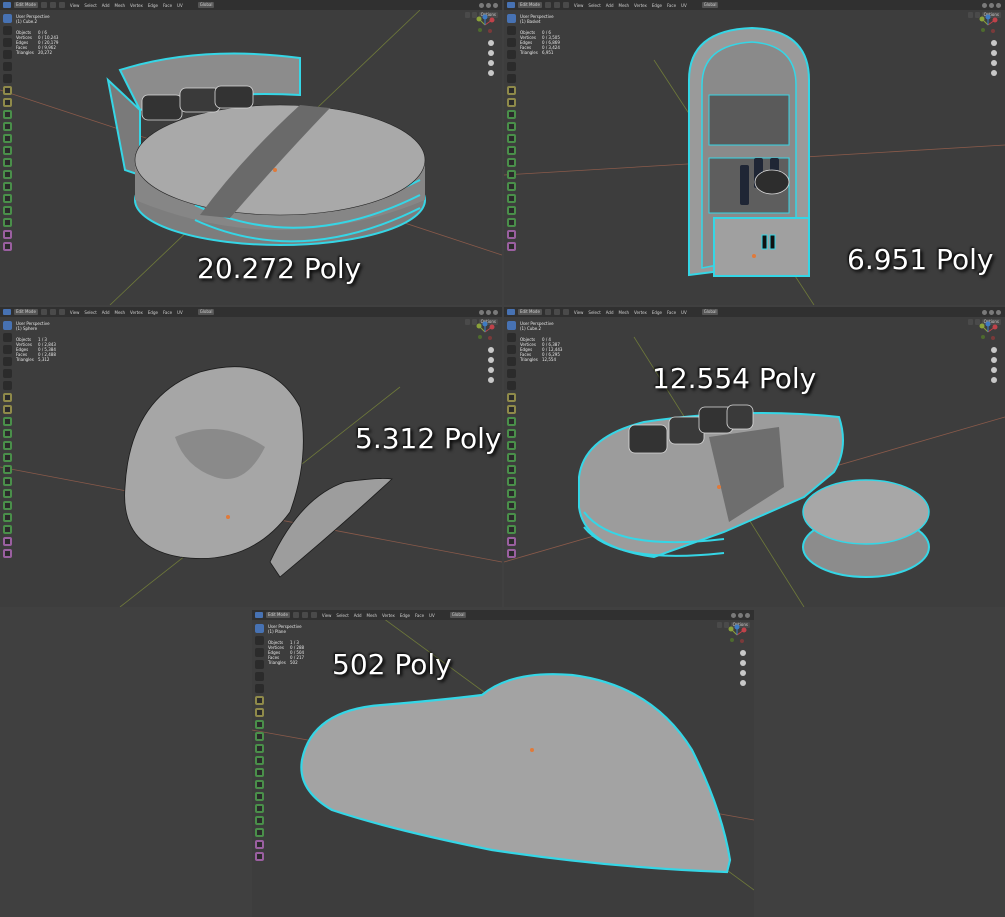 This screenshot has height=917, width=1005. Describe the element at coordinates (511, 349) in the screenshot. I see `move-tool-icon` at that location.